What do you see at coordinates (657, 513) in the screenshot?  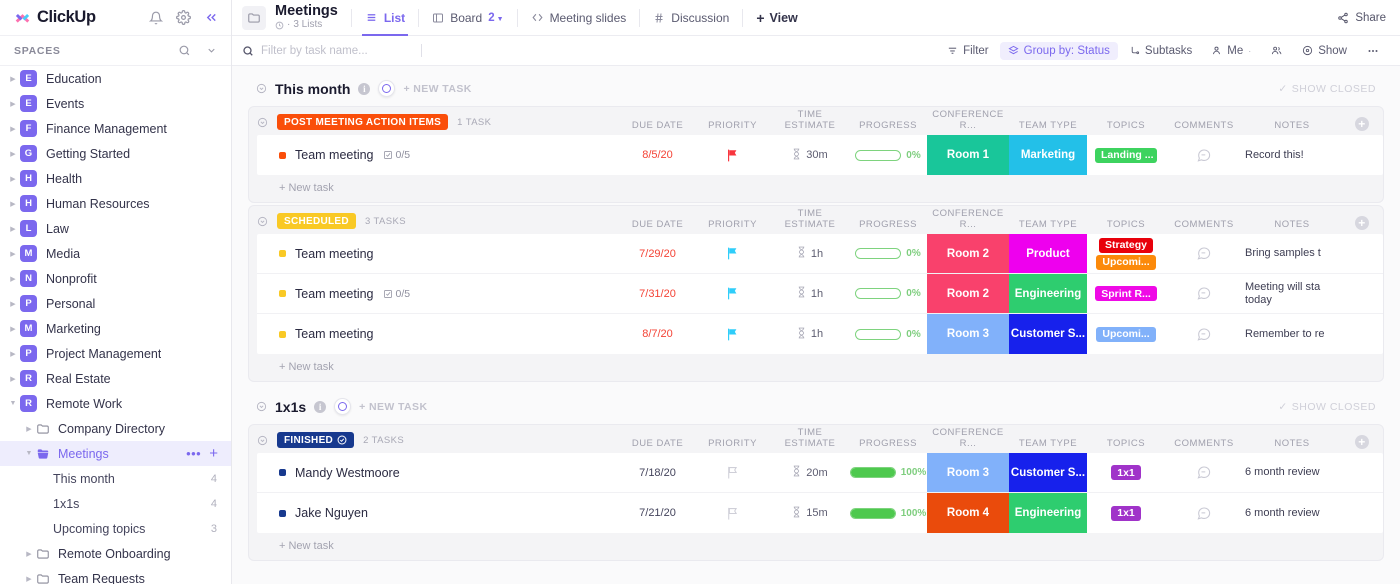 I see `due-date-cell: 7/21/20` at bounding box center [657, 513].